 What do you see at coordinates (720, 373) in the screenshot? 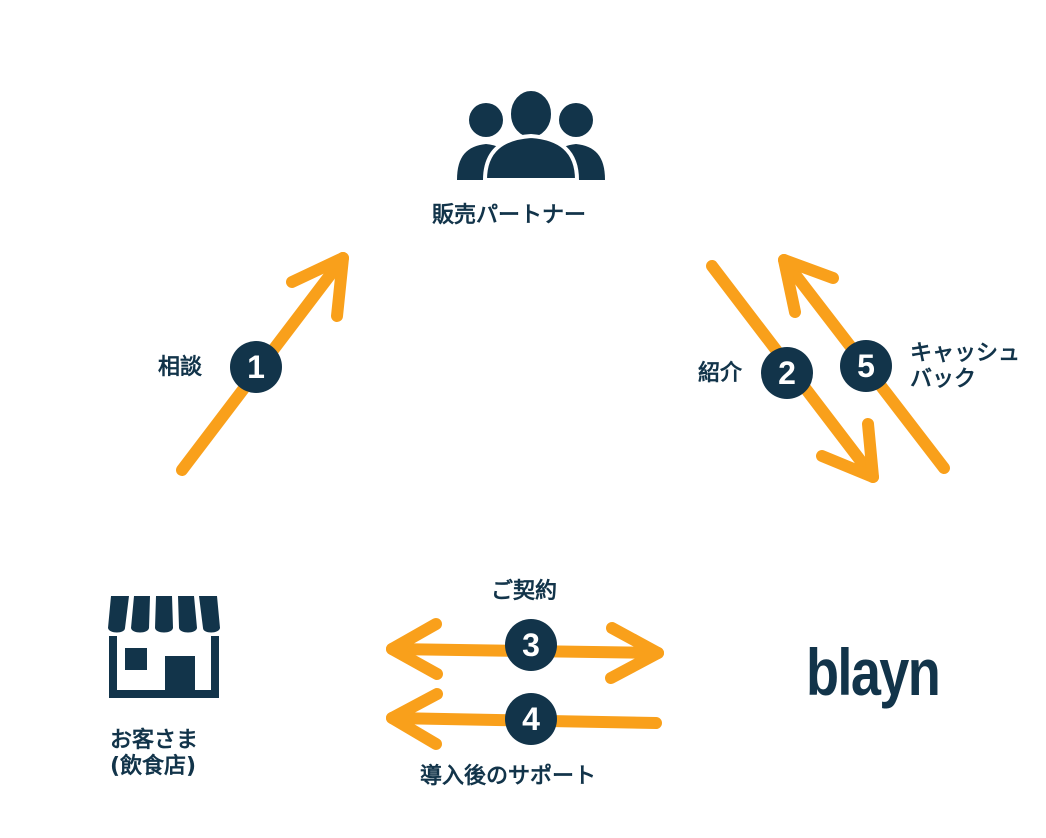
I see `step-2-label: 紹介` at bounding box center [720, 373].